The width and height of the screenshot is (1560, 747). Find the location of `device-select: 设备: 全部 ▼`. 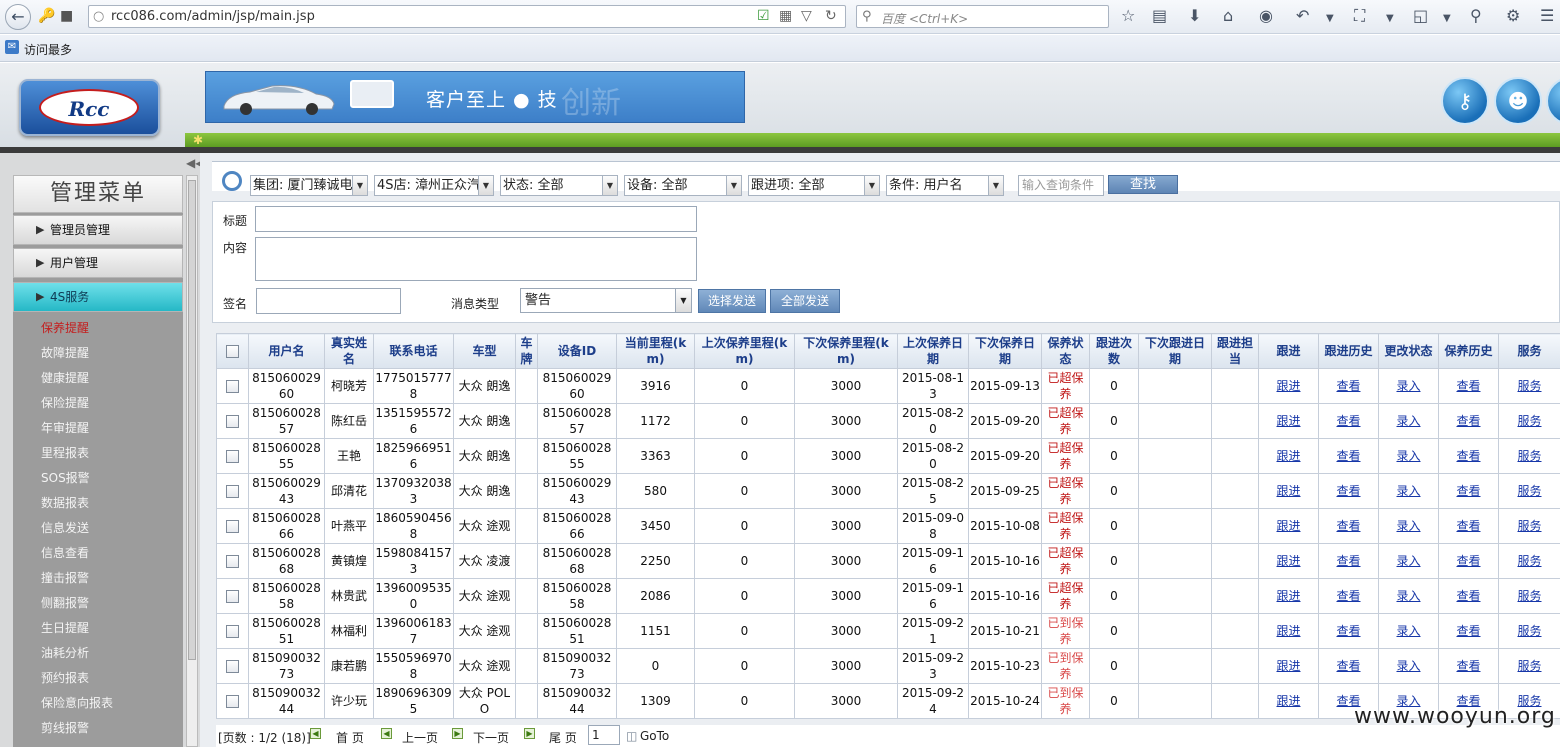

device-select: 设备: 全部 ▼ is located at coordinates (683, 185).